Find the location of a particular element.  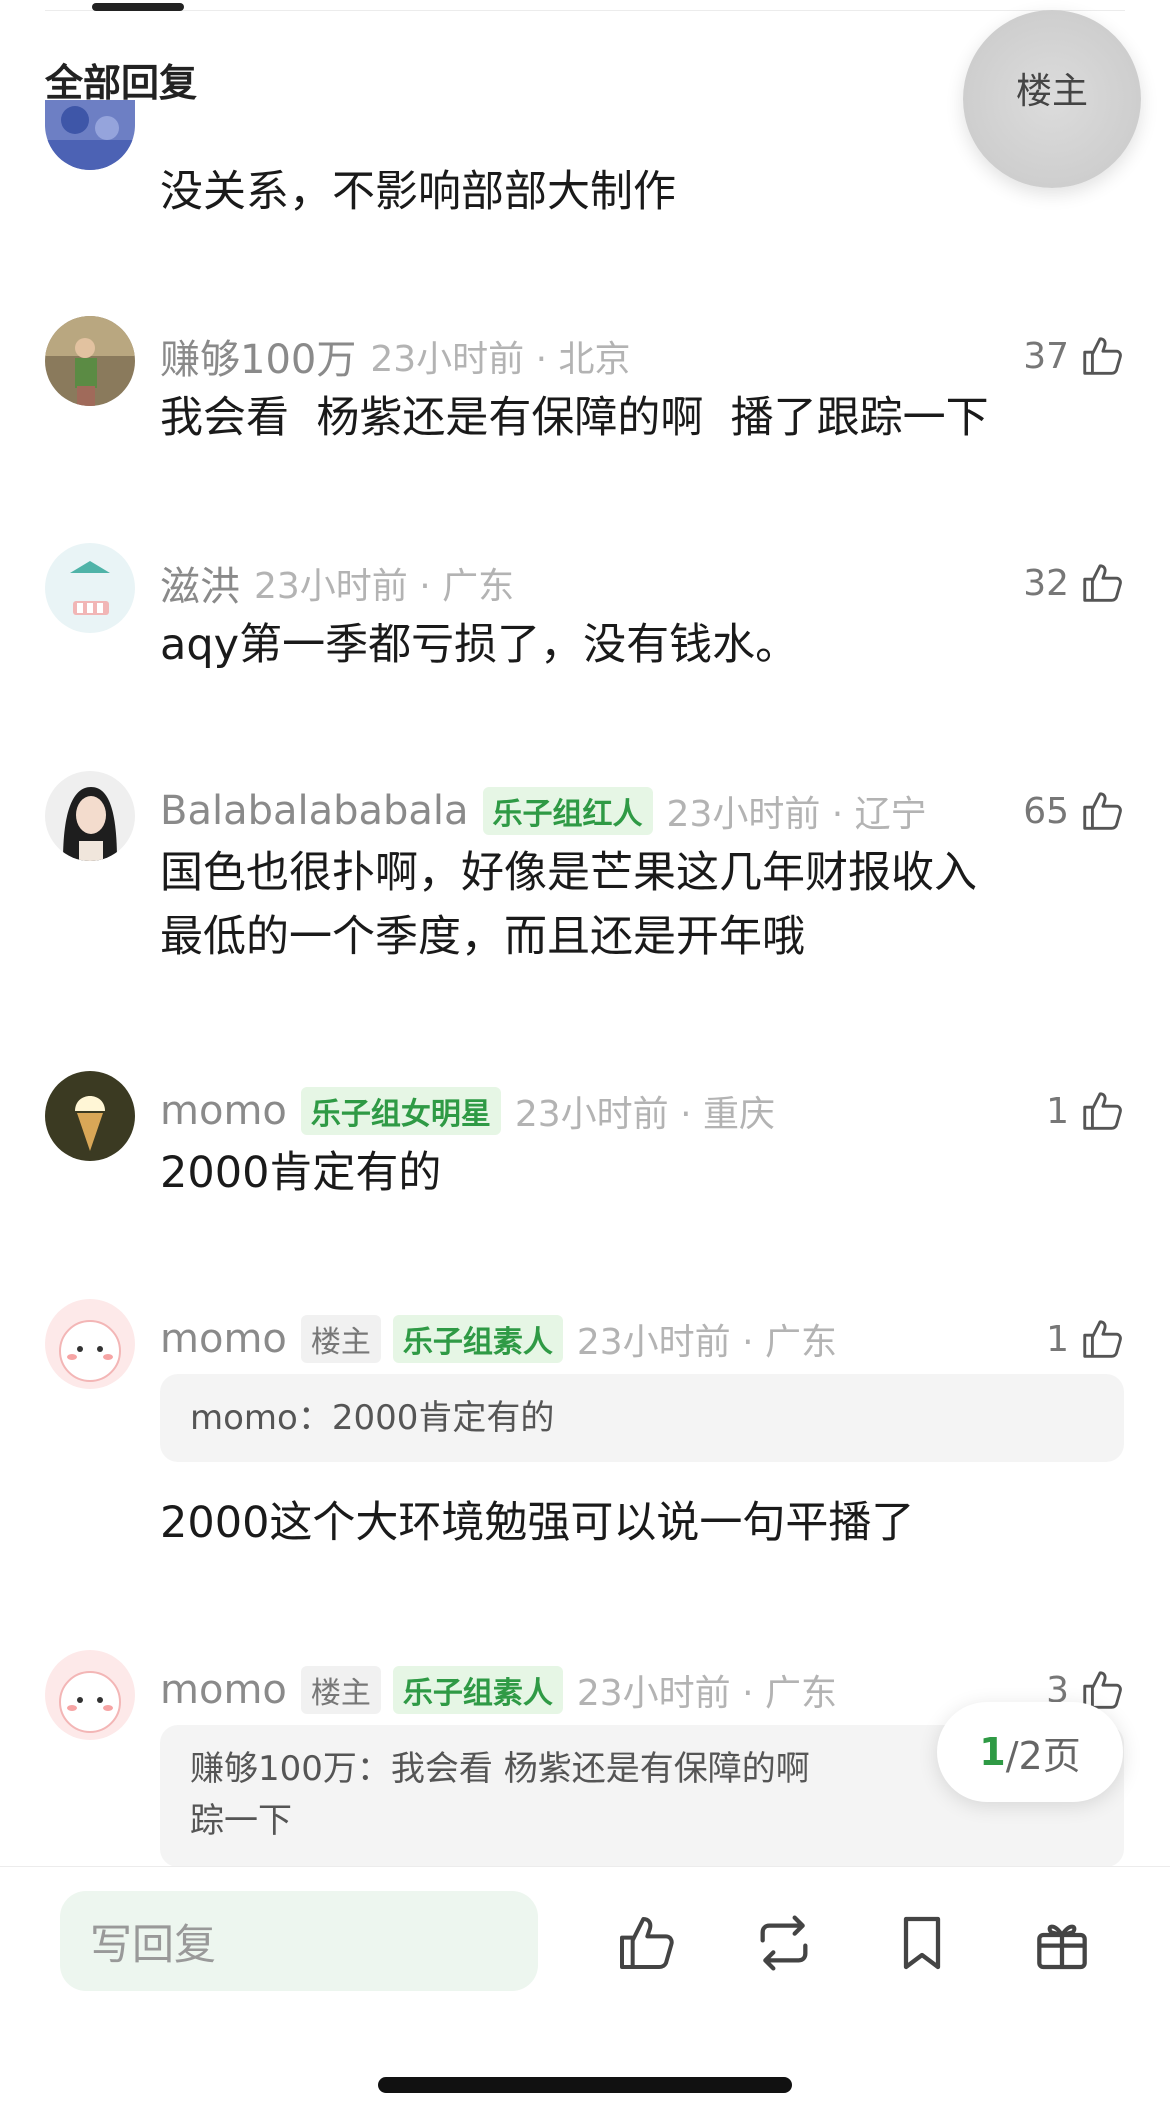

quoted-reply: momo：2000肯定有的 is located at coordinates (642, 1418).